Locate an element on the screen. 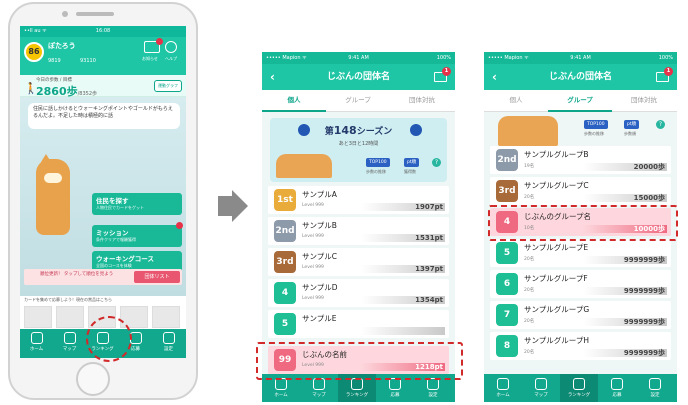 The image size is (688, 405). find-residents-title: 住民を探す is located at coordinates (112, 201).